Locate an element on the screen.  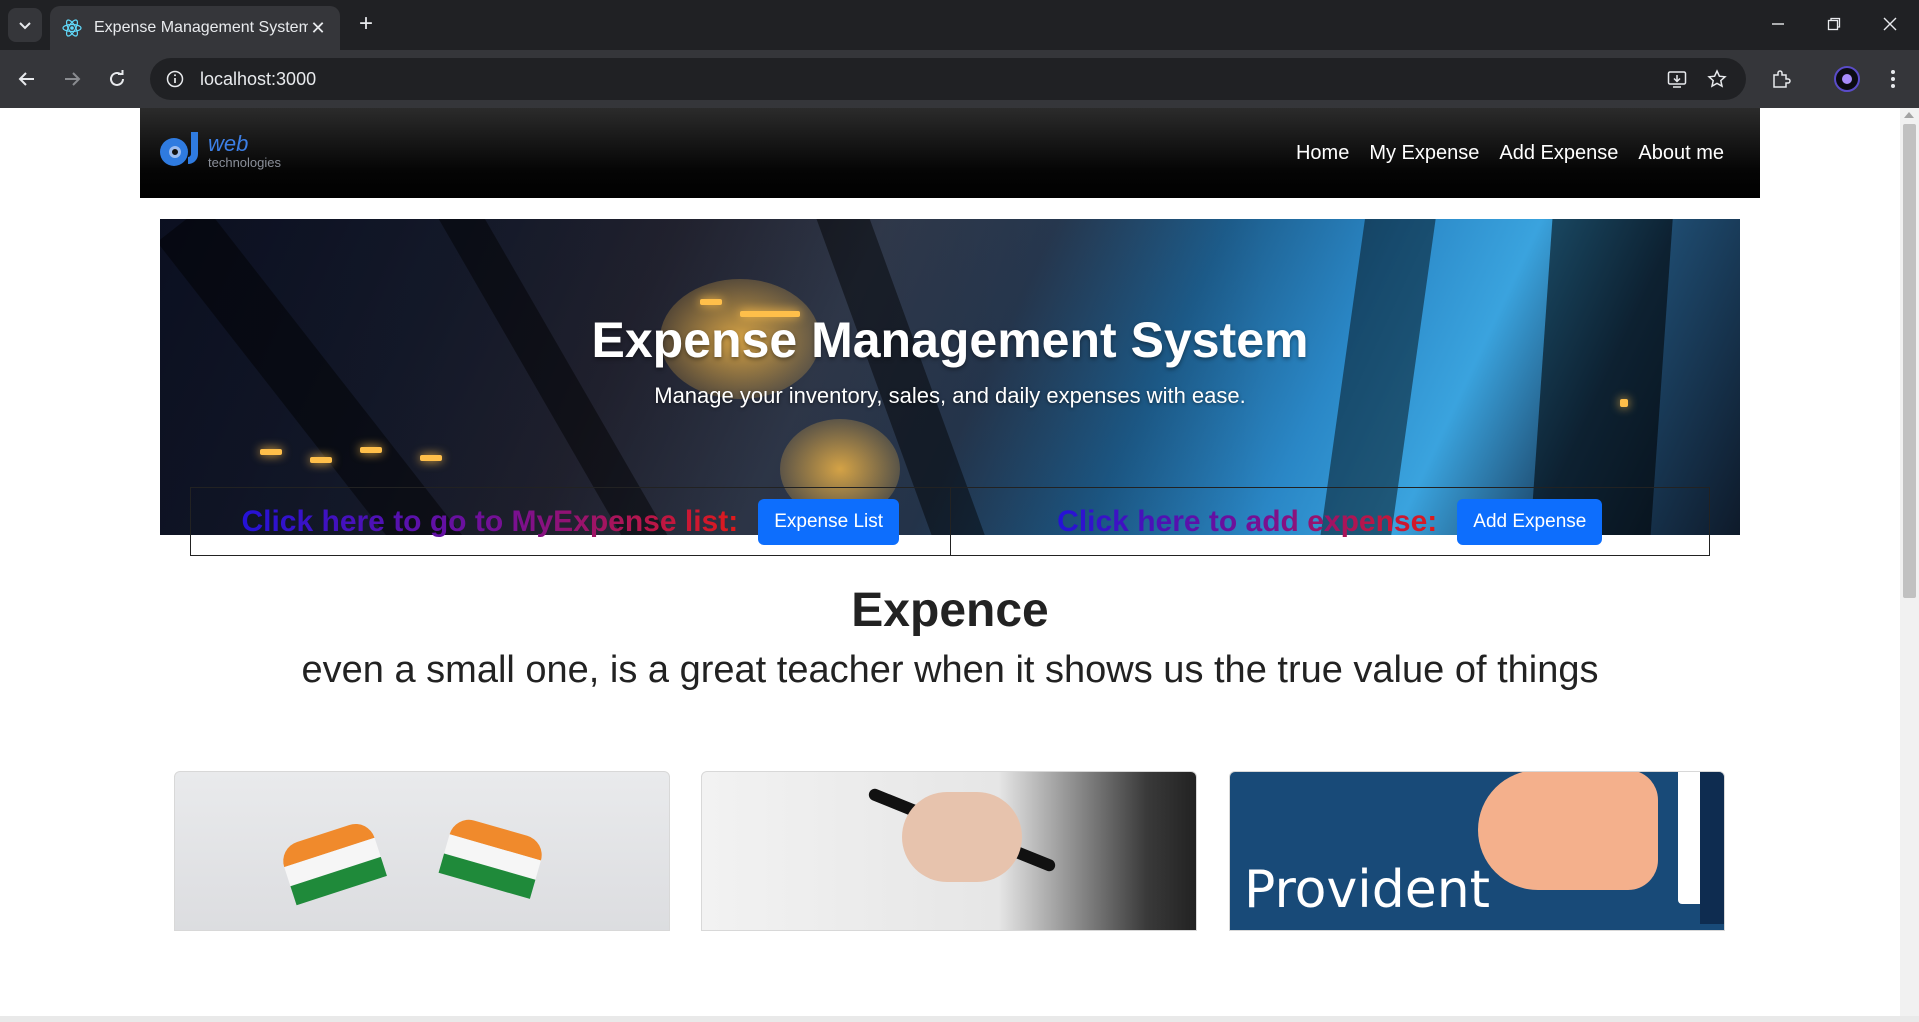
back-icon is located at coordinates (27, 79).